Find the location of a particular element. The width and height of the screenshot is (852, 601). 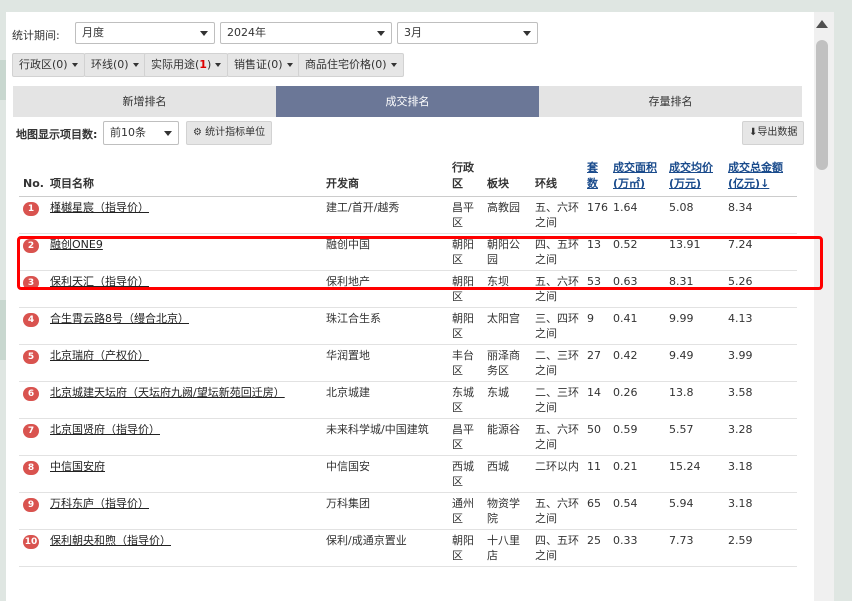

chip-usage: 实际用途(1) is located at coordinates (186, 65).